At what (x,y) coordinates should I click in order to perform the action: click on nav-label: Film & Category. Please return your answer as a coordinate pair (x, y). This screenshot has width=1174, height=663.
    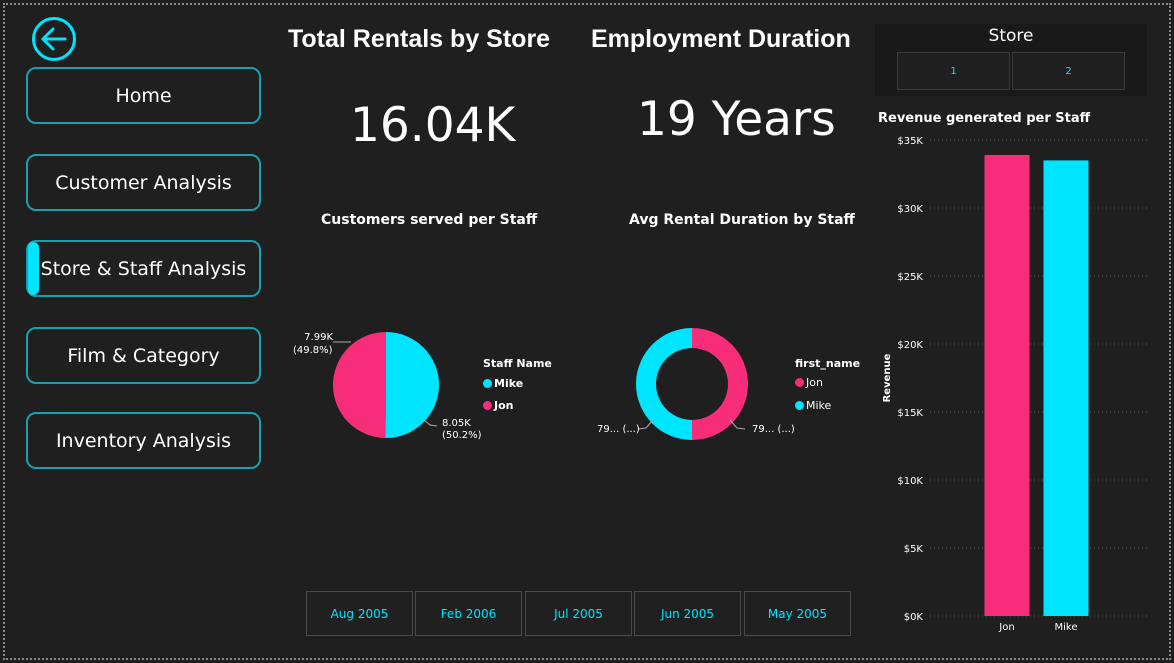
    Looking at the image, I should click on (143, 355).